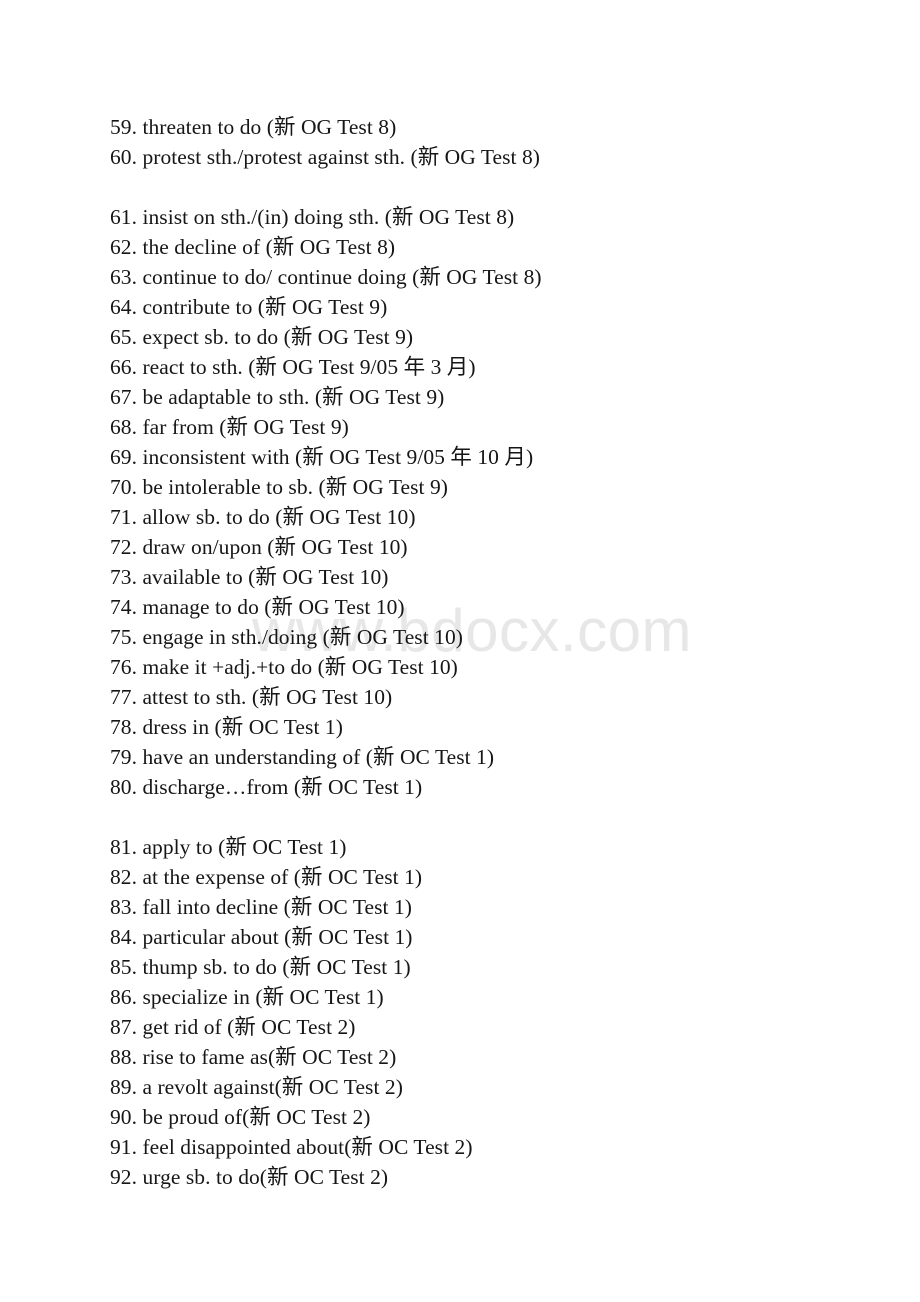  Describe the element at coordinates (262, 337) in the screenshot. I see `list-item: 65. expect sb. to do (新 OG Test 9)` at that location.